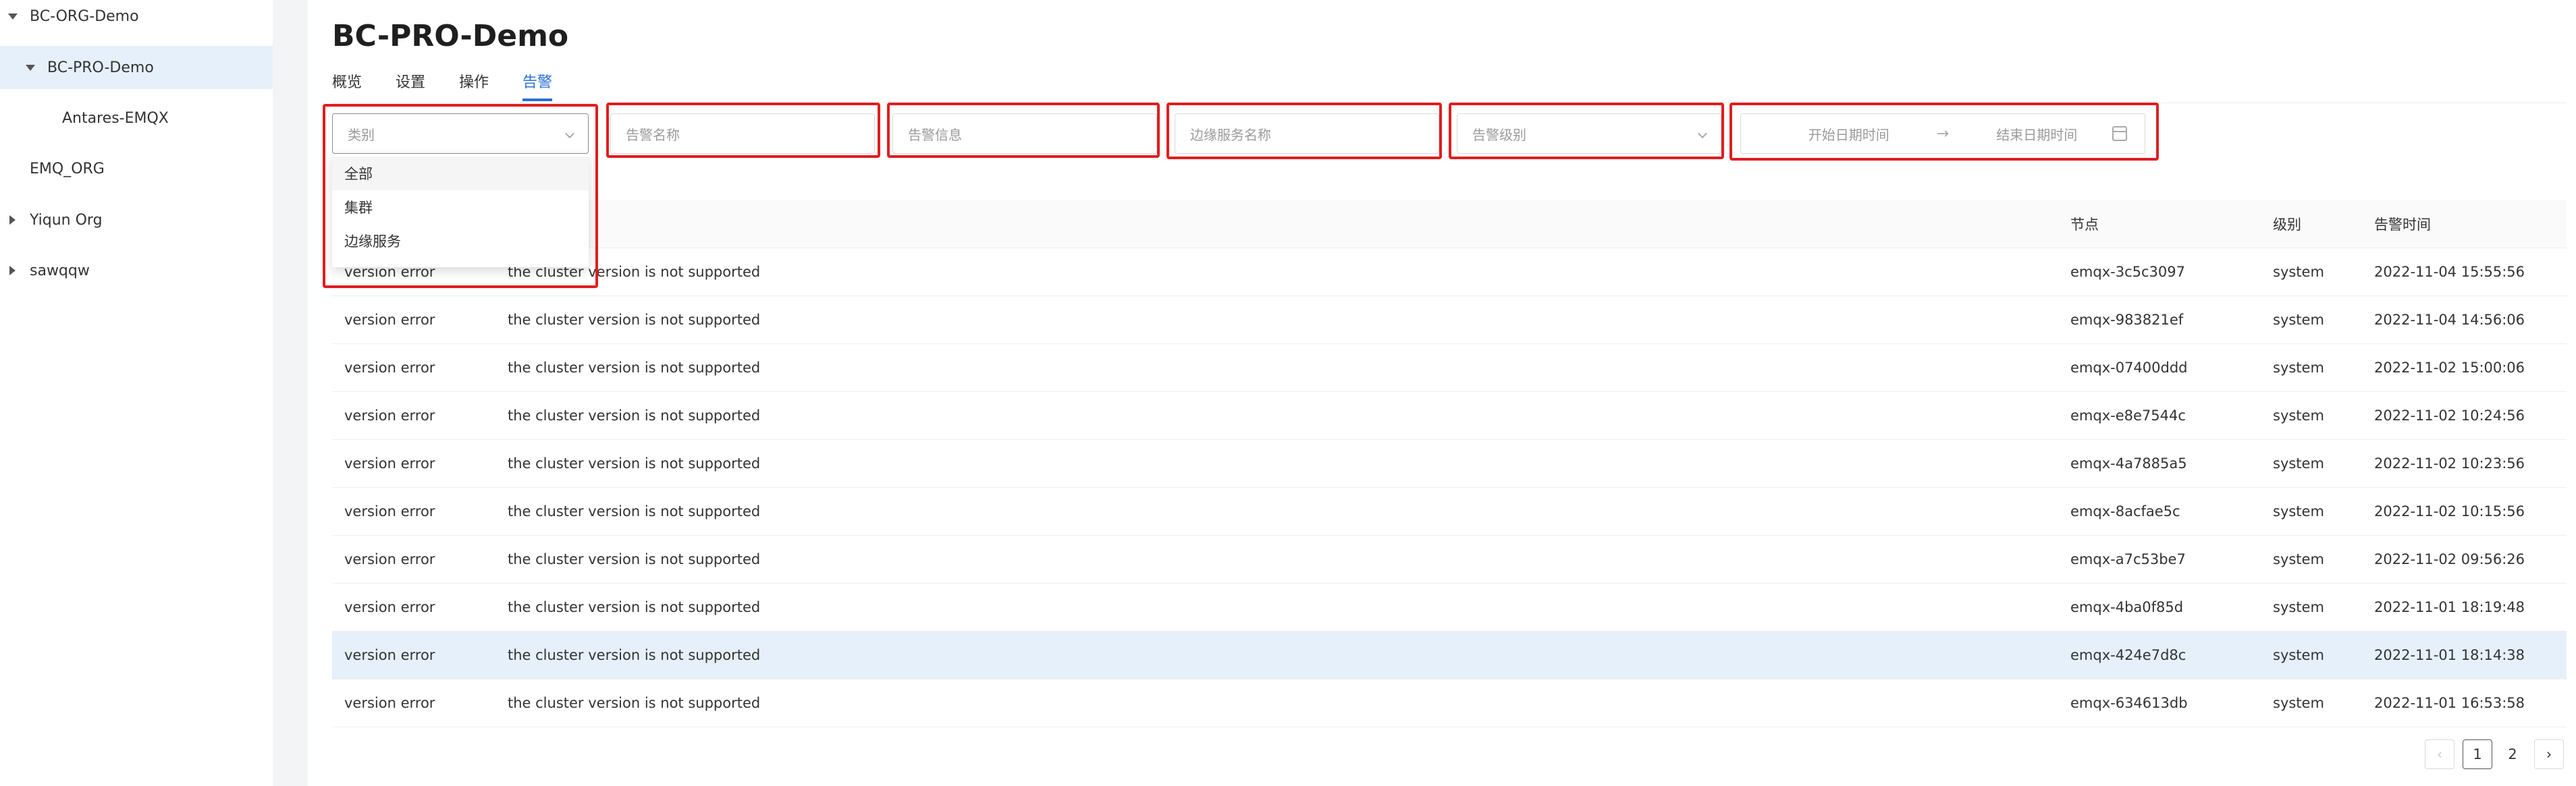  What do you see at coordinates (461, 133) in the screenshot?
I see `category-select: 类别` at bounding box center [461, 133].